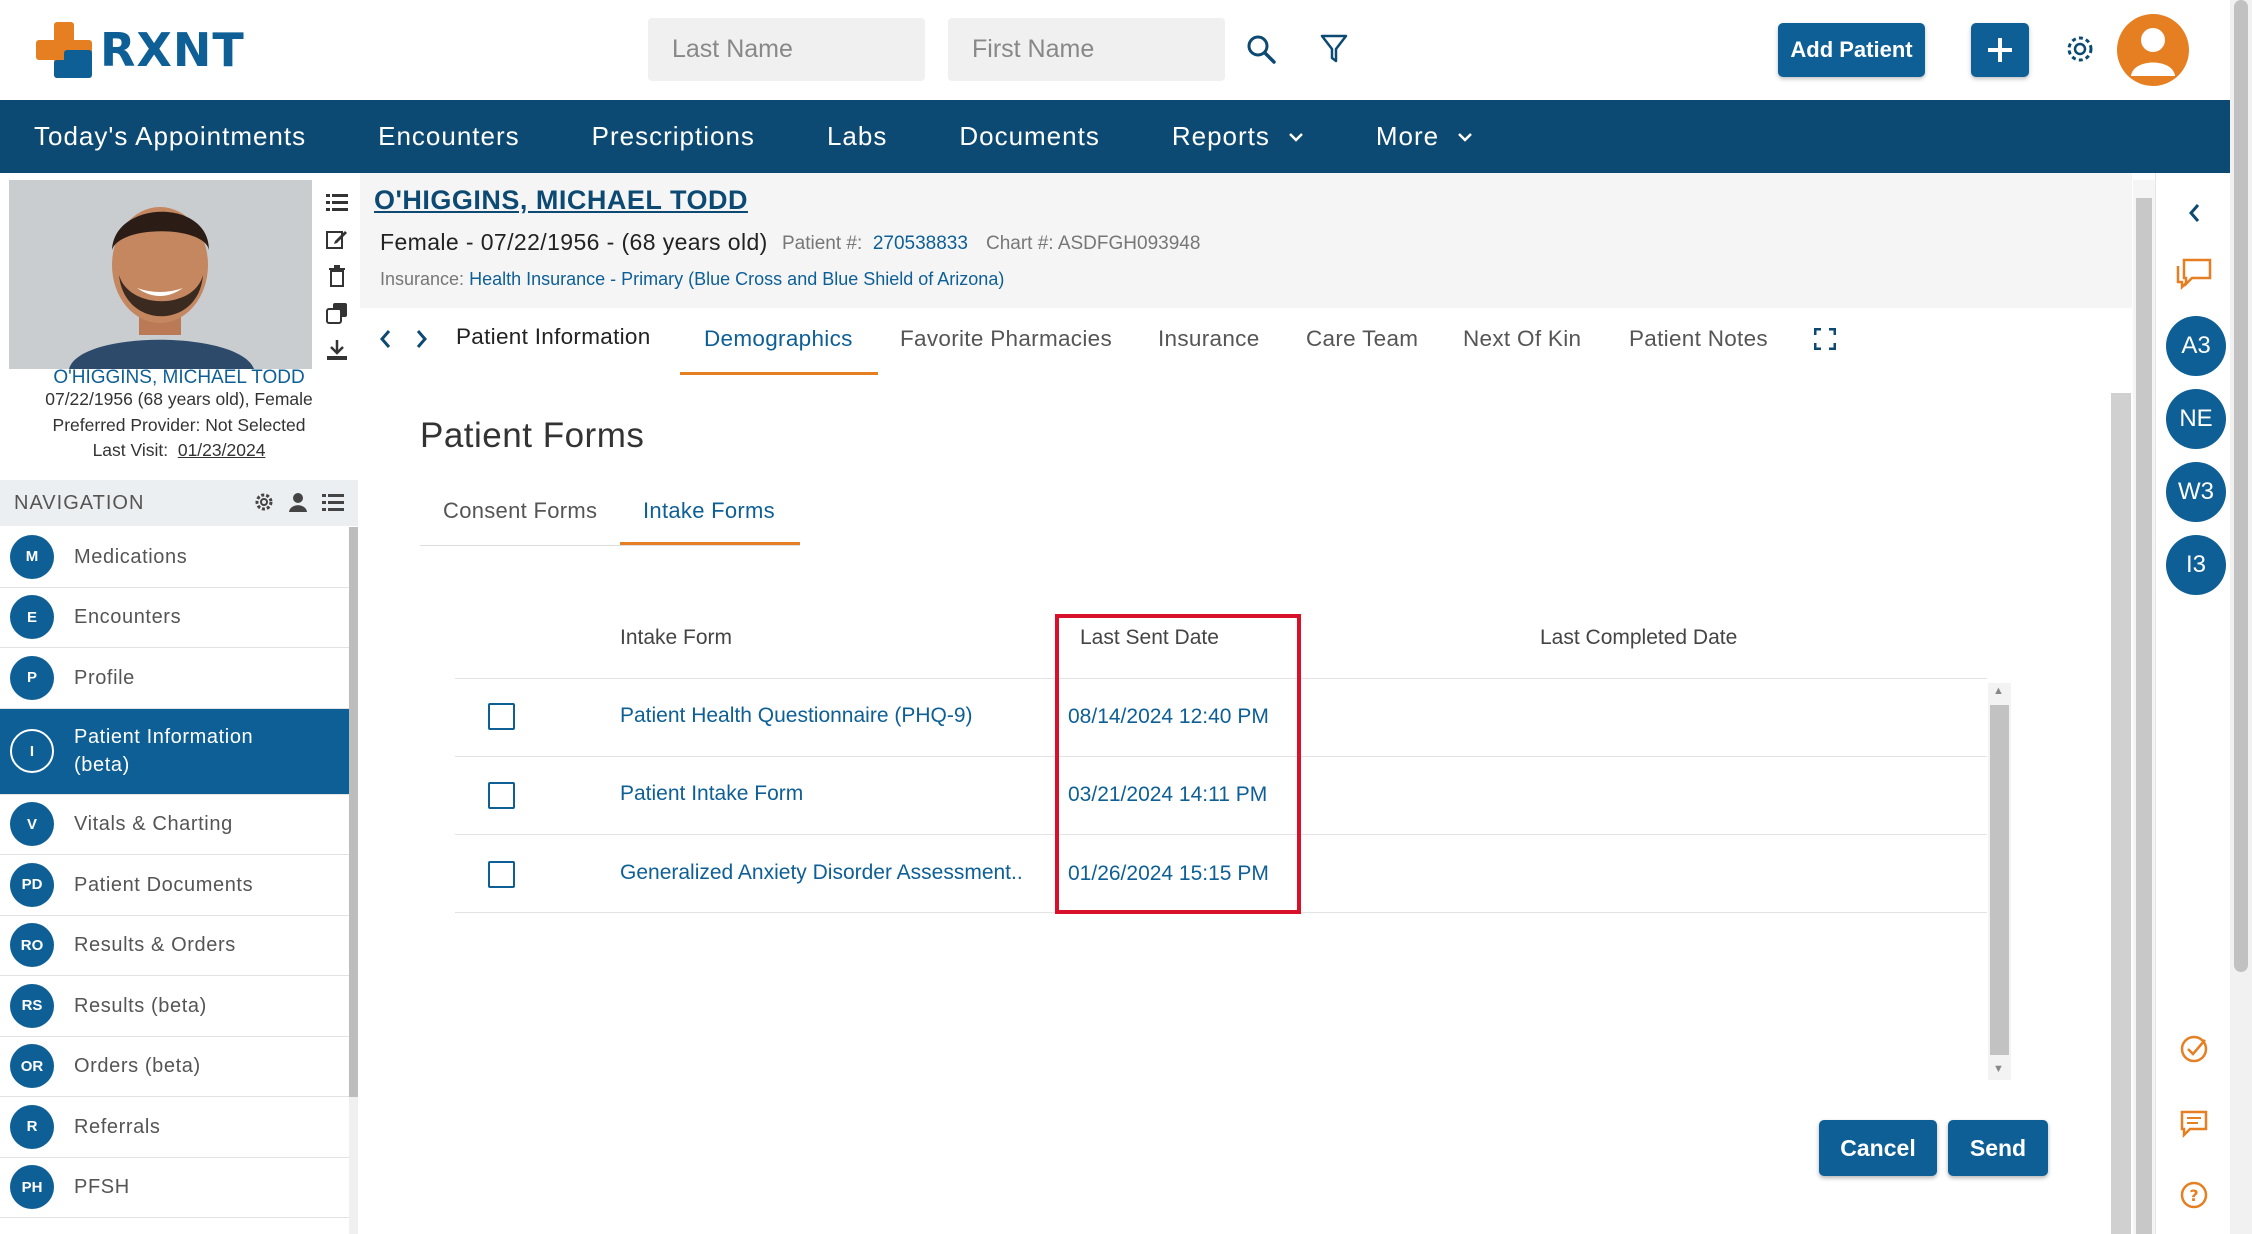 The width and height of the screenshot is (2252, 1234). I want to click on subtab-intake-forms: Intake Forms, so click(709, 511).